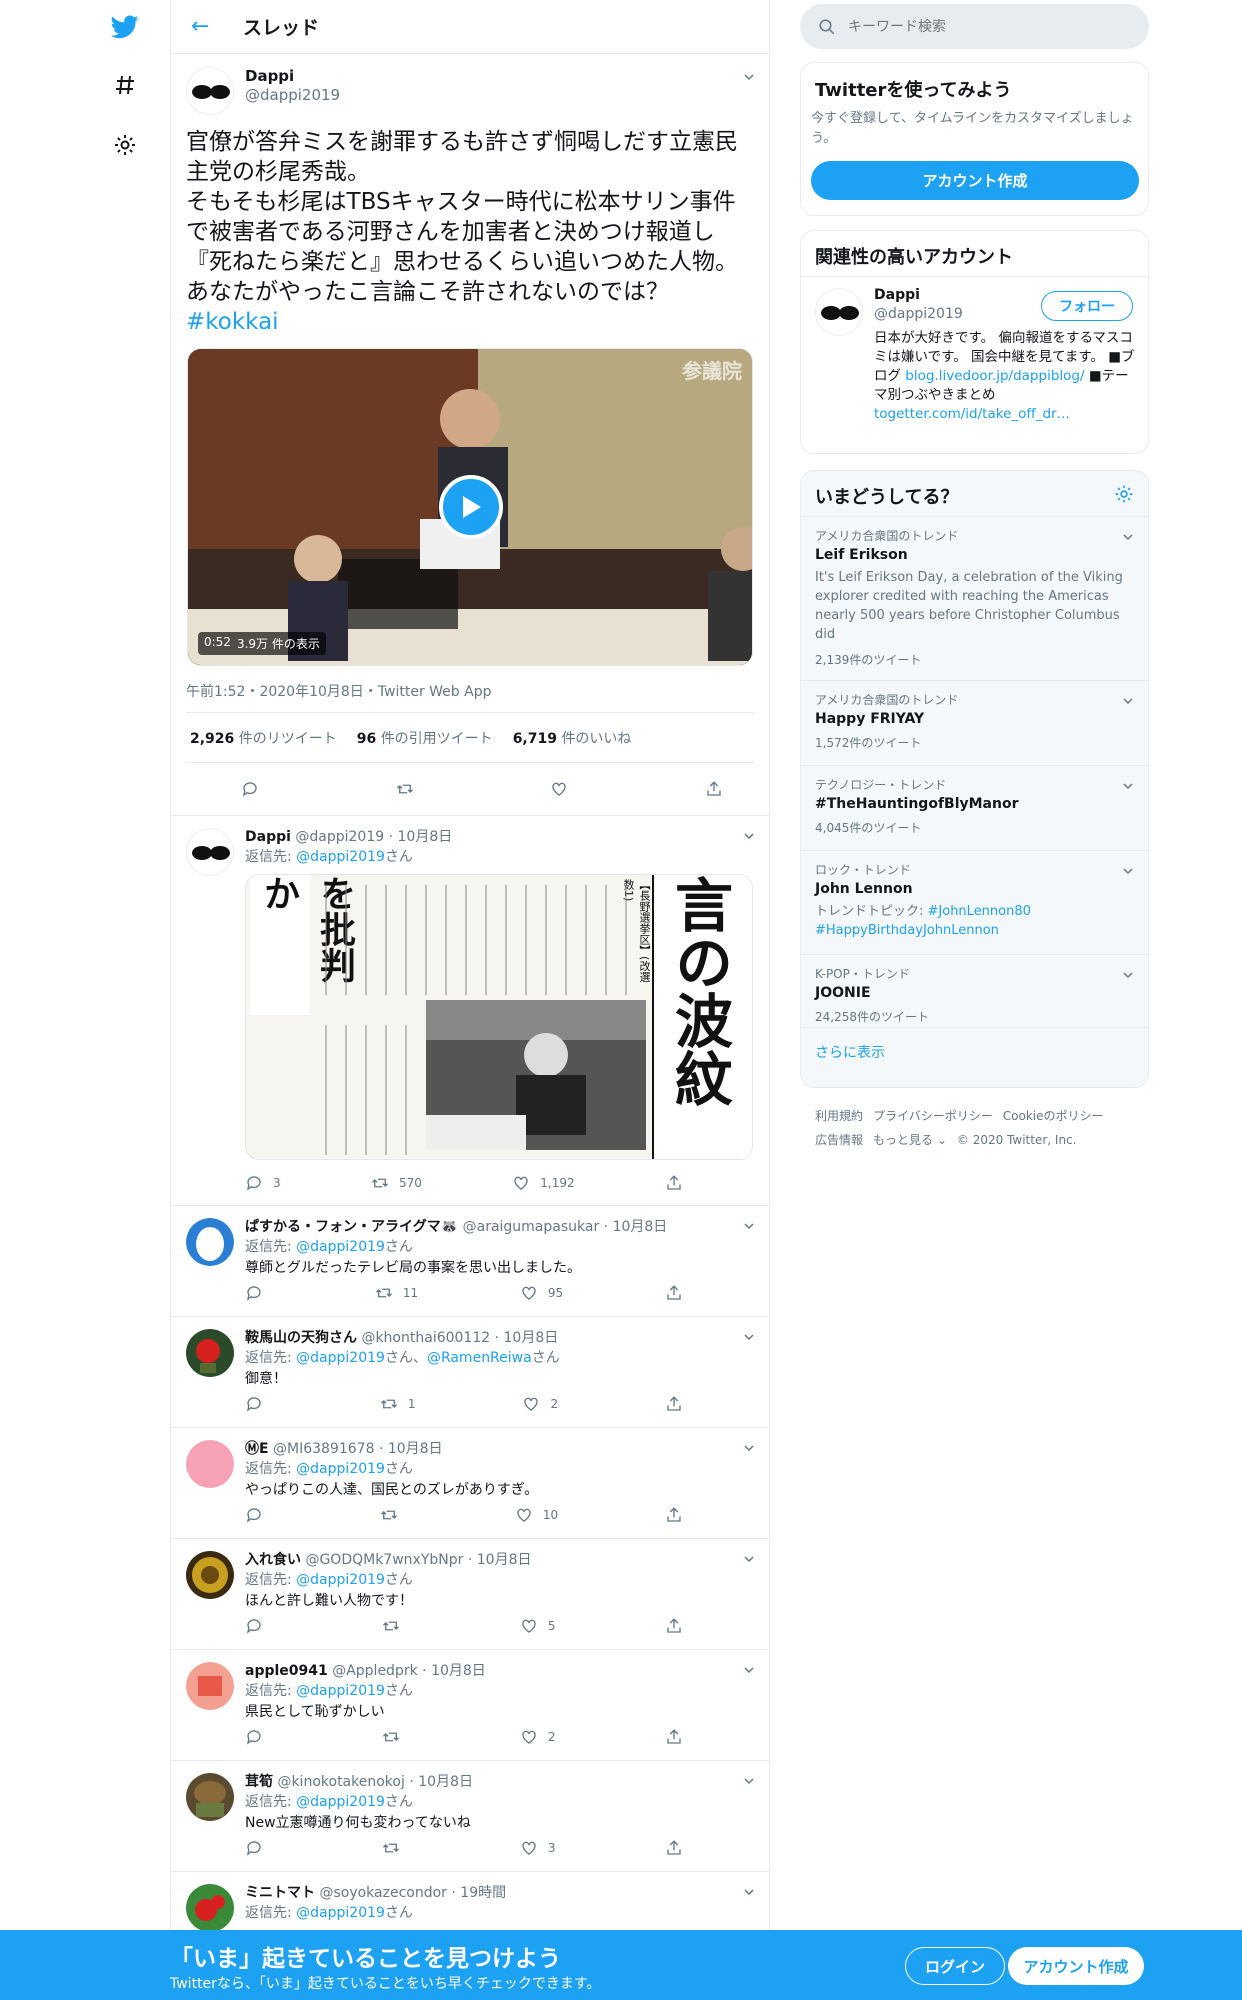 This screenshot has height=2000, width=1242. What do you see at coordinates (396, 1183) in the screenshot?
I see `retweet-button: 570` at bounding box center [396, 1183].